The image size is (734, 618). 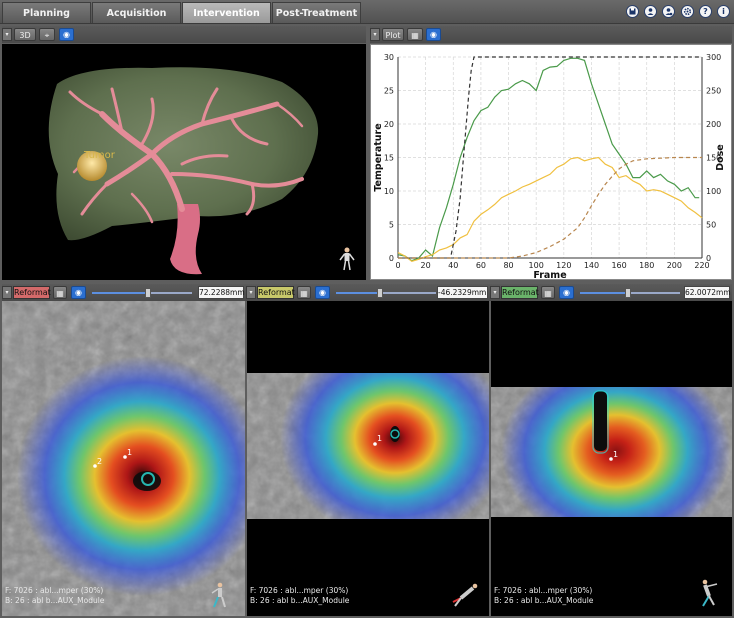 I want to click on x-tick-label: 120, so click(x=563, y=265).